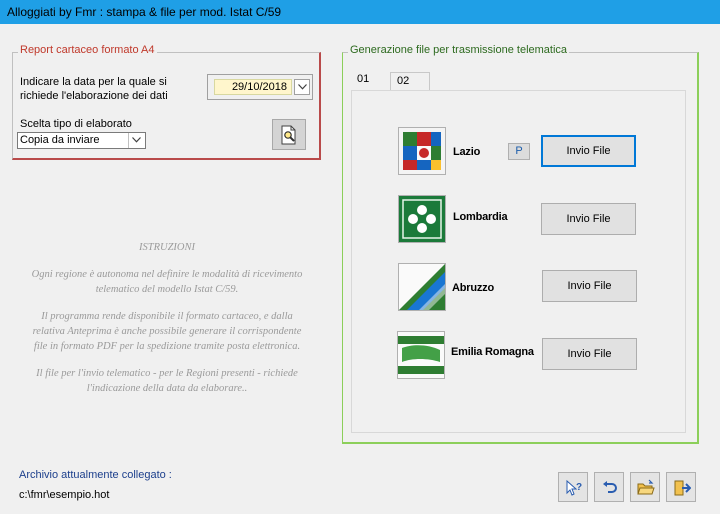 This screenshot has width=720, height=514. I want to click on open-folder-icon, so click(646, 487).